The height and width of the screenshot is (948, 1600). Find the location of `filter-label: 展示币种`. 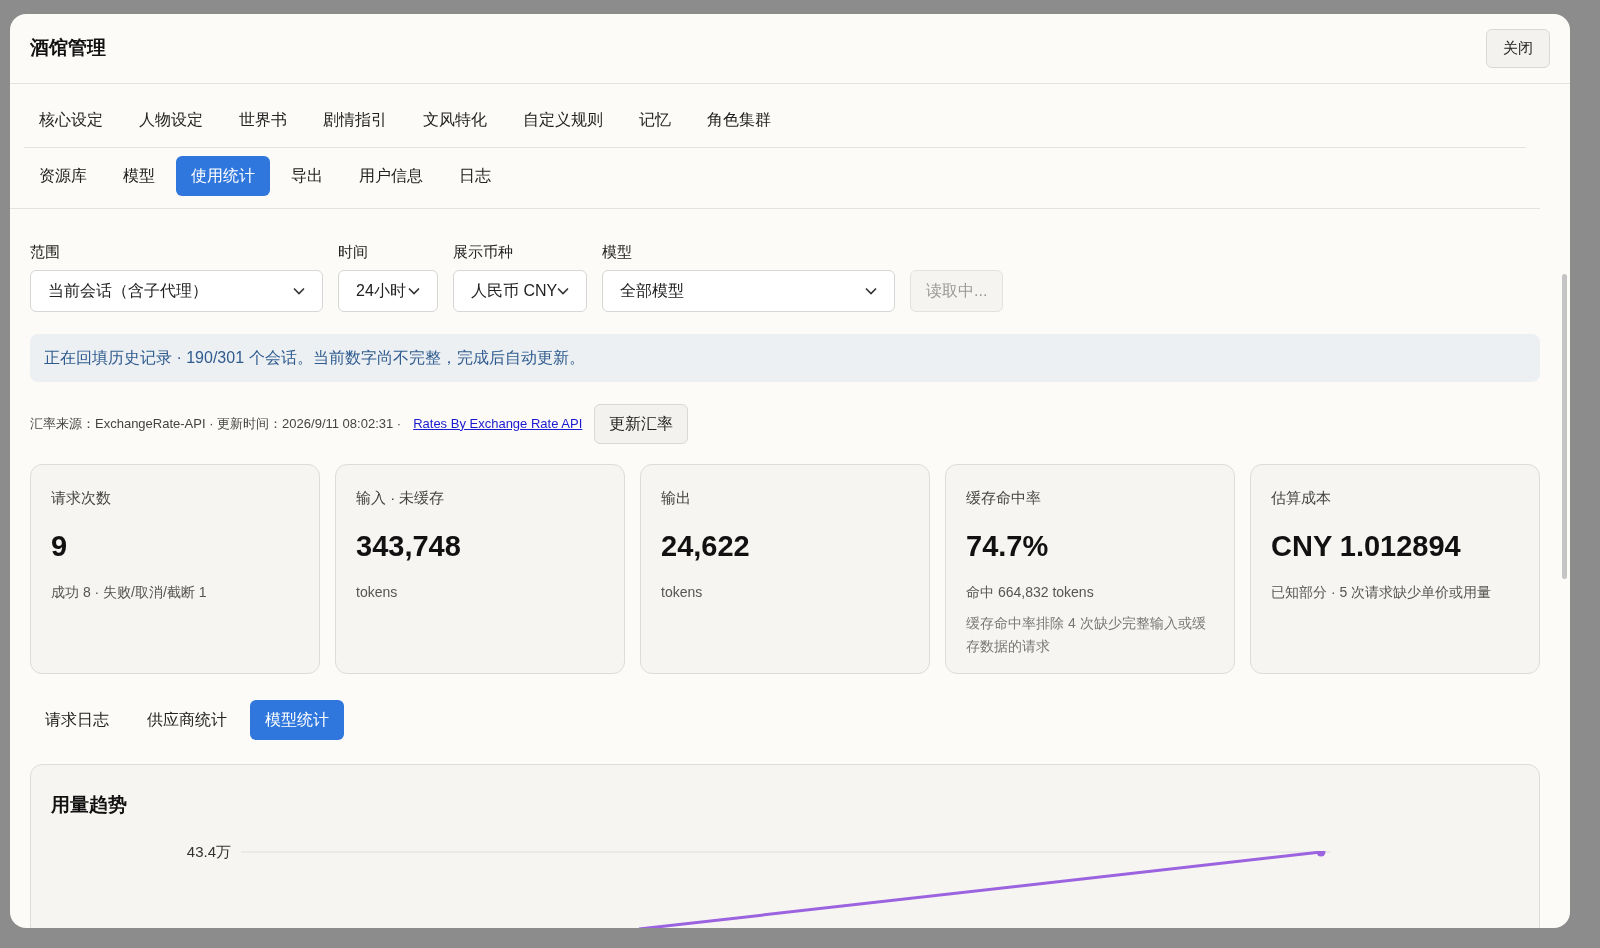

filter-label: 展示币种 is located at coordinates (483, 252).